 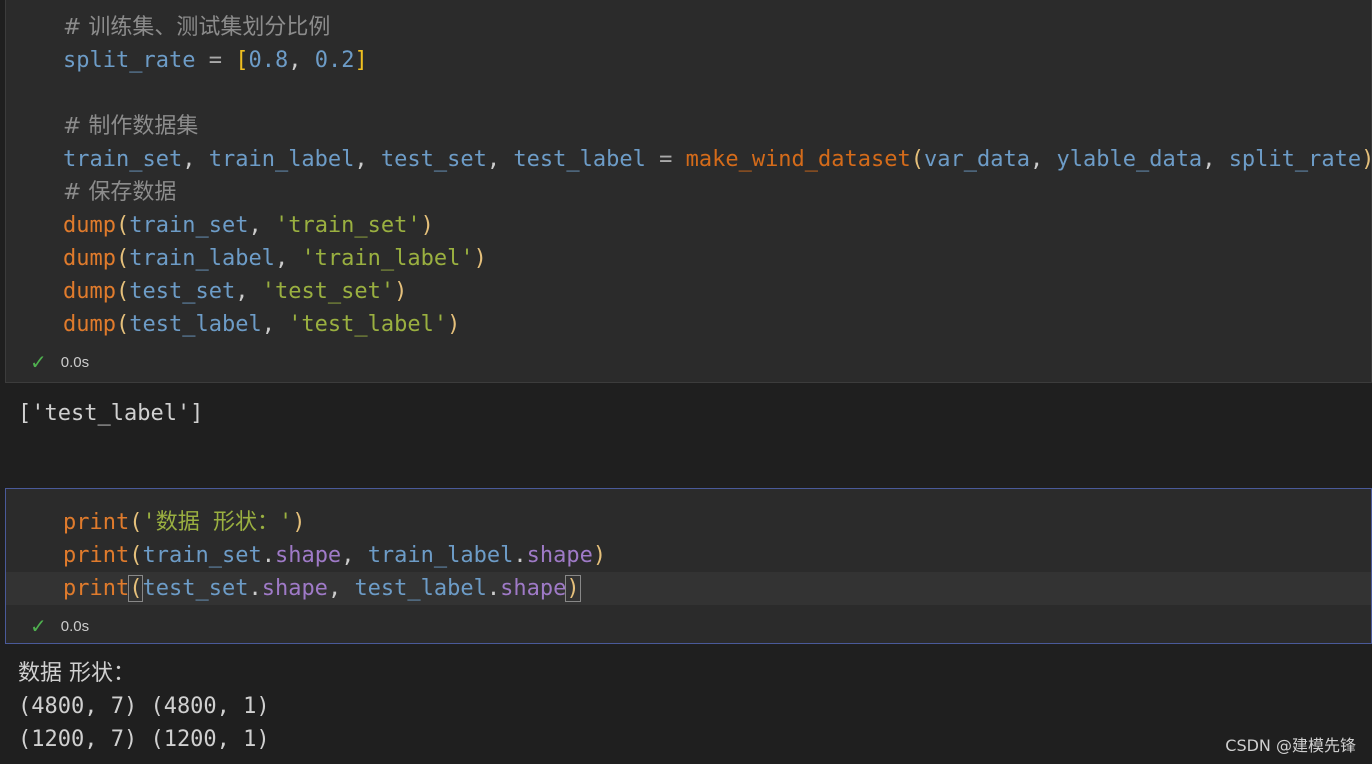 What do you see at coordinates (717, 60) in the screenshot?
I see `code-line: split_rate = [0.8, 0.2]` at bounding box center [717, 60].